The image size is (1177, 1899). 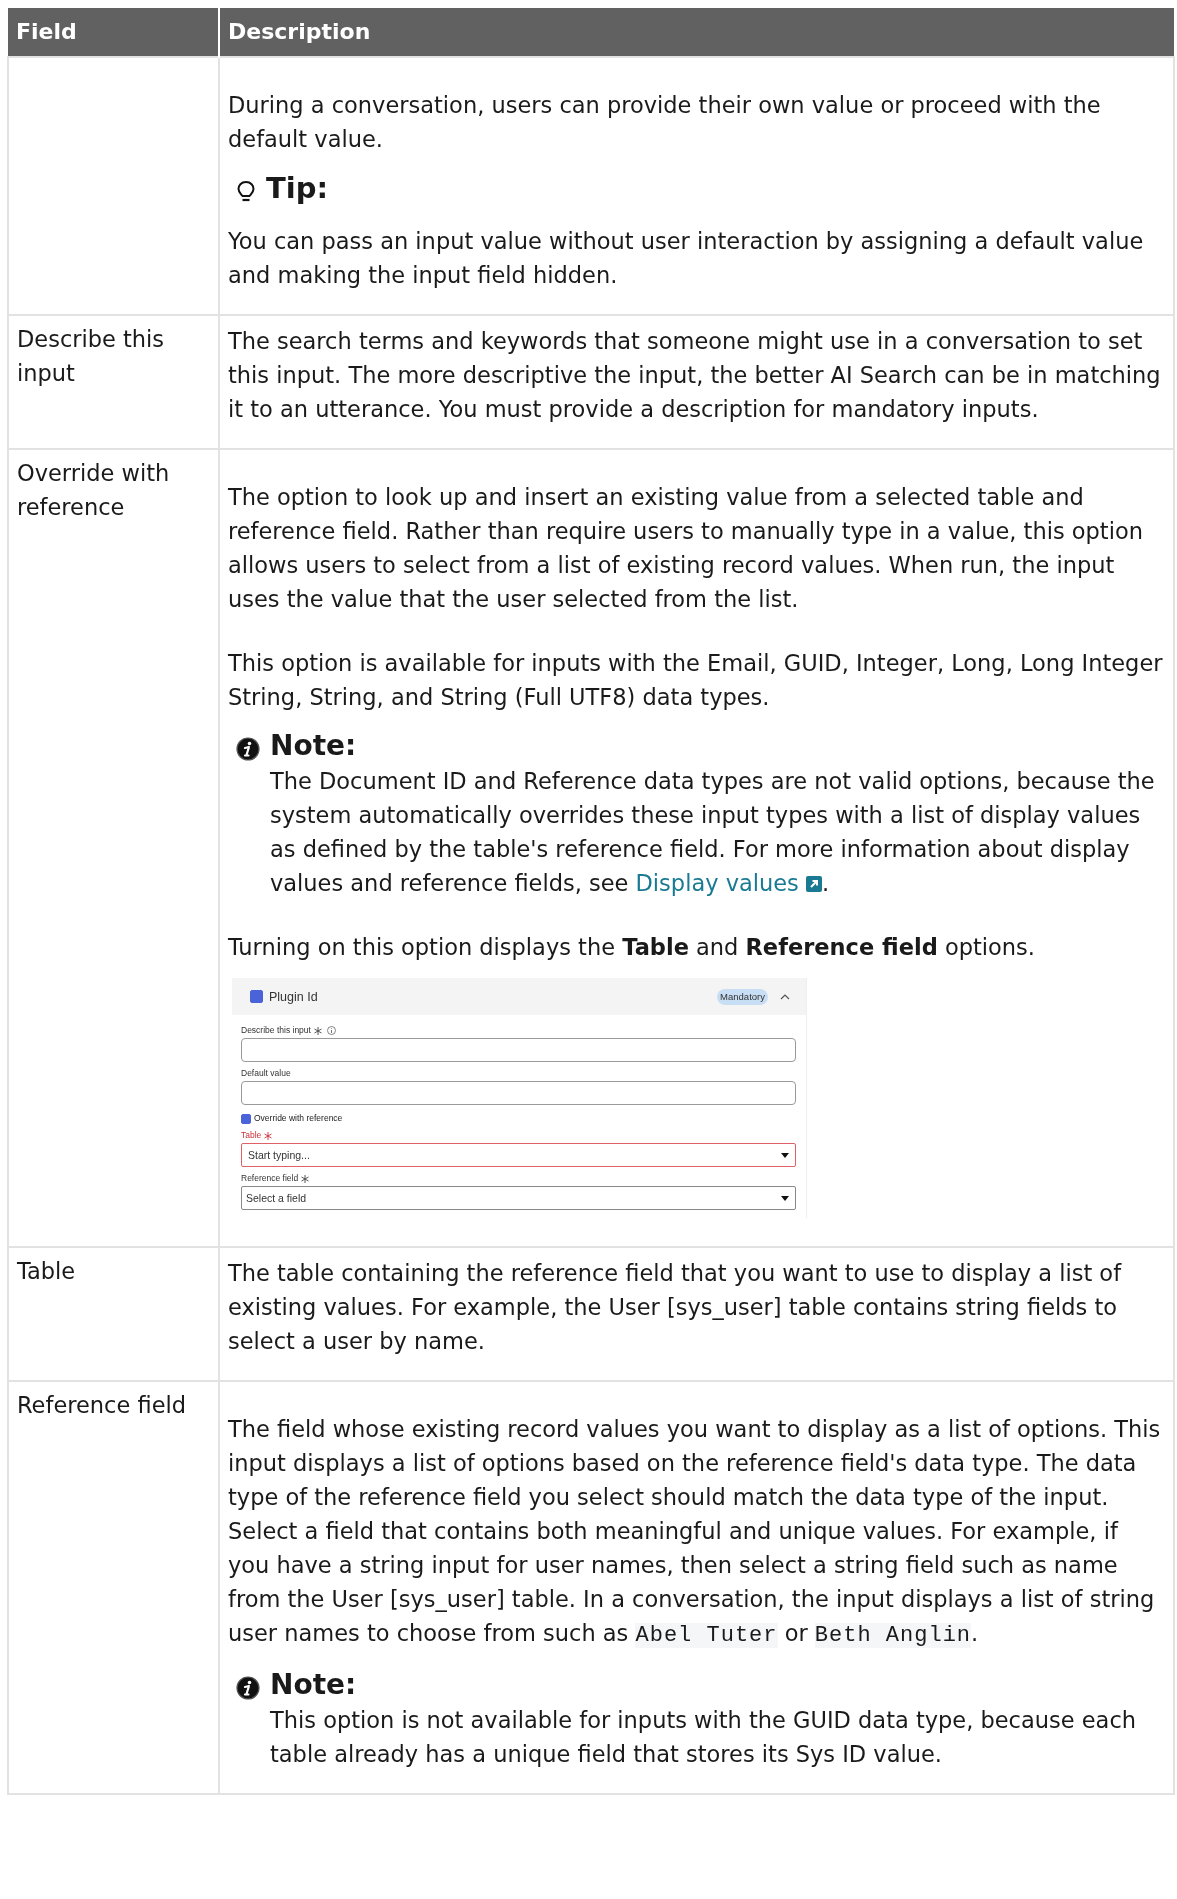 I want to click on lightbulb-icon, so click(x=246, y=191).